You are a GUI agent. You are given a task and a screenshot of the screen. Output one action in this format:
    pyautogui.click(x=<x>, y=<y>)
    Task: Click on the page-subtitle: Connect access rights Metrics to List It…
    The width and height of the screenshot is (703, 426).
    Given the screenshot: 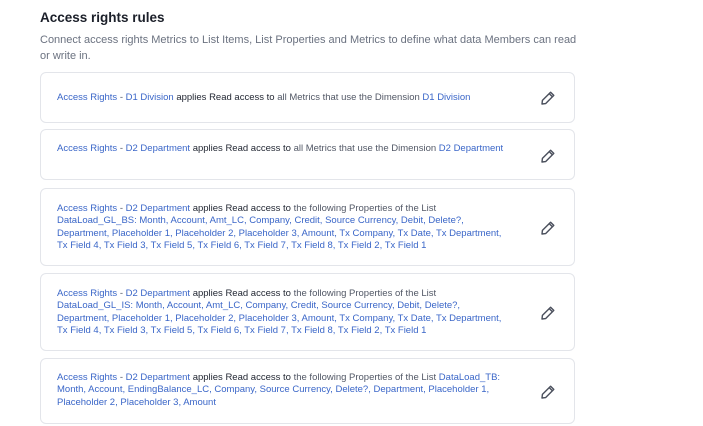 What is the action you would take?
    pyautogui.click(x=308, y=48)
    